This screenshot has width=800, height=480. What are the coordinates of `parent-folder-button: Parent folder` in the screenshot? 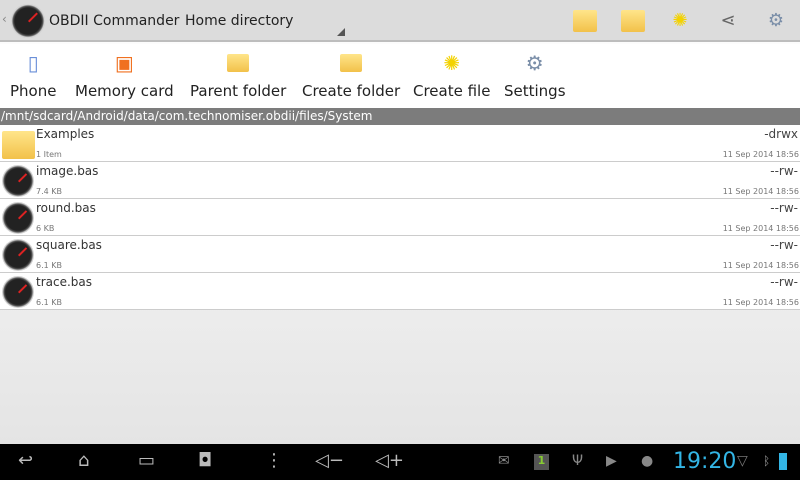 It's located at (238, 75).